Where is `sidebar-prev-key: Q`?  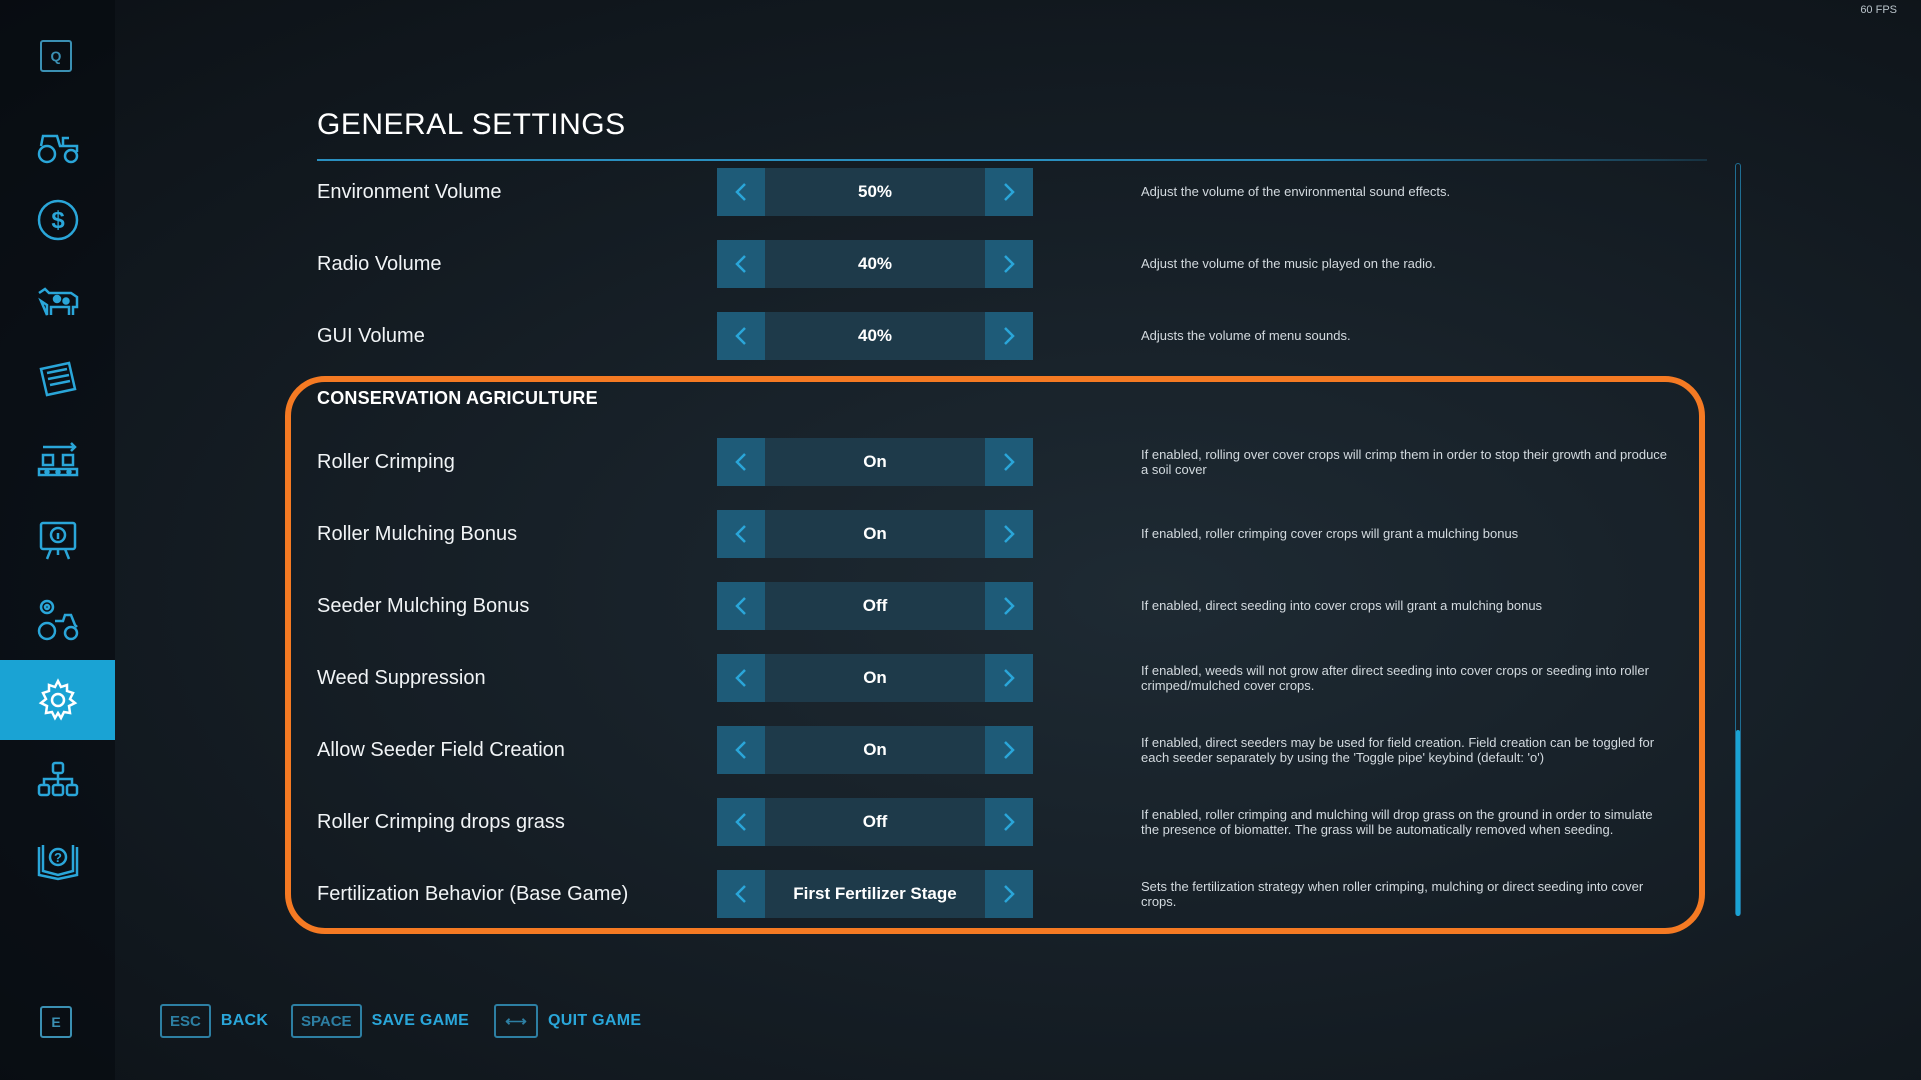 sidebar-prev-key: Q is located at coordinates (56, 56).